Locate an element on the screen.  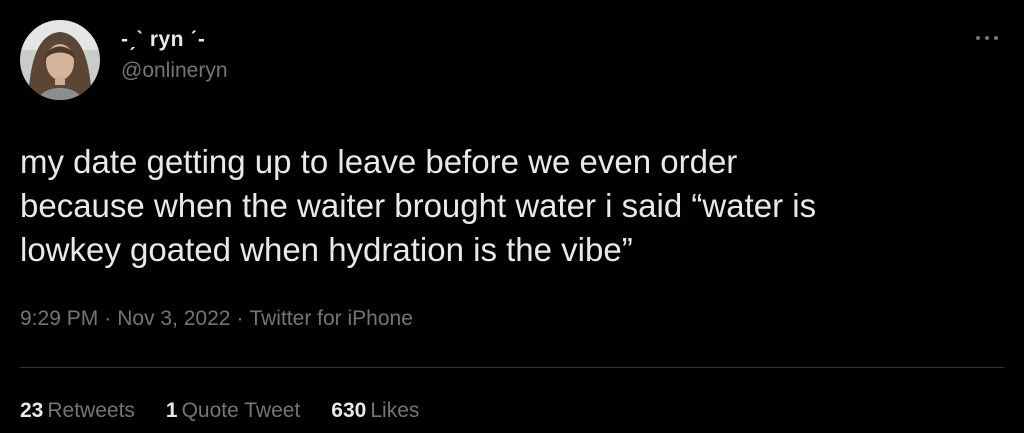
avatar is located at coordinates (60, 60).